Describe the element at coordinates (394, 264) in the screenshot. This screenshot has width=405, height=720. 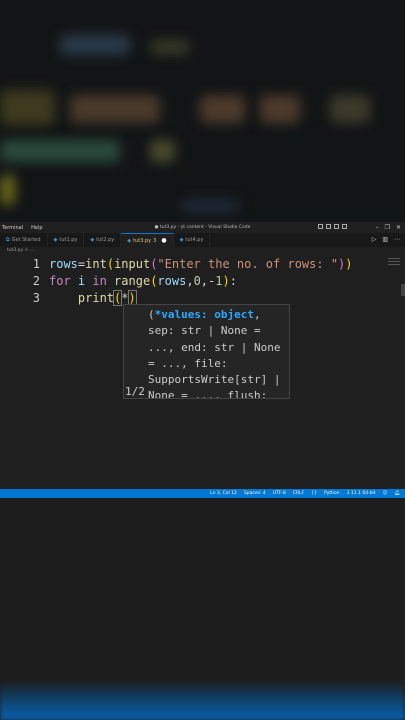
I see `minimap` at that location.